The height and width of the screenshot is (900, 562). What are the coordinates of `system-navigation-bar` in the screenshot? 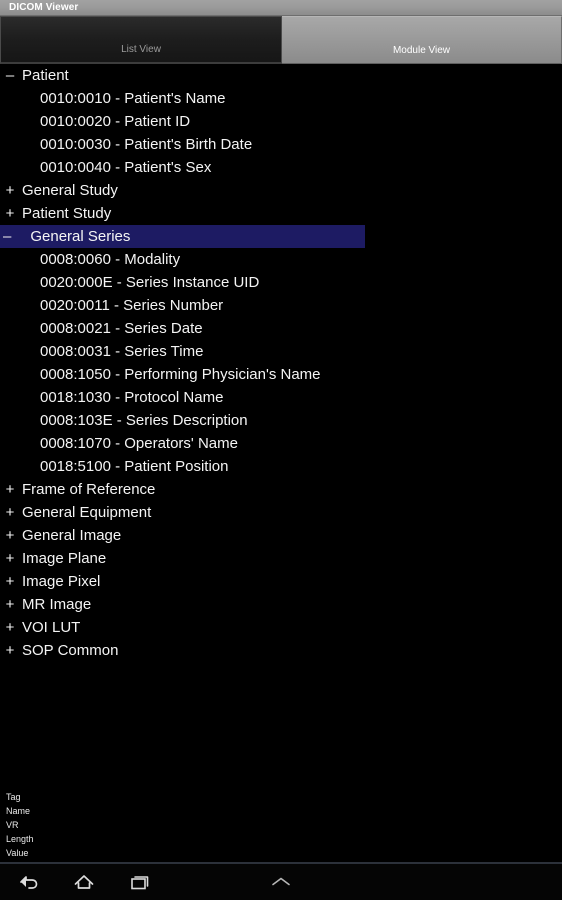 It's located at (281, 882).